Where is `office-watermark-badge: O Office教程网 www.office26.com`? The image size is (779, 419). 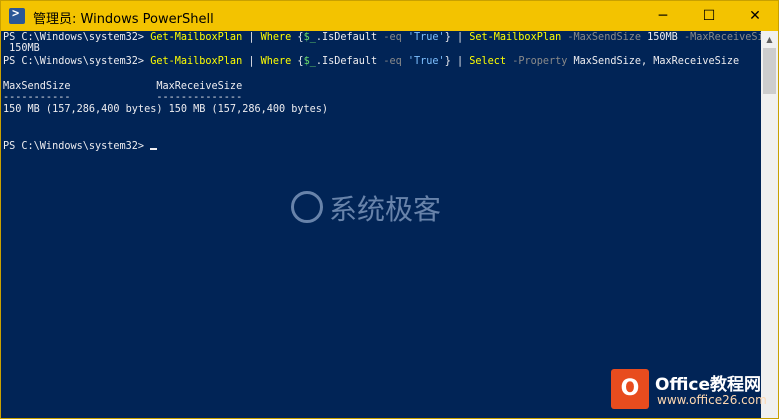
office-watermark-badge: O Office教程网 www.office26.com is located at coordinates (693, 390).